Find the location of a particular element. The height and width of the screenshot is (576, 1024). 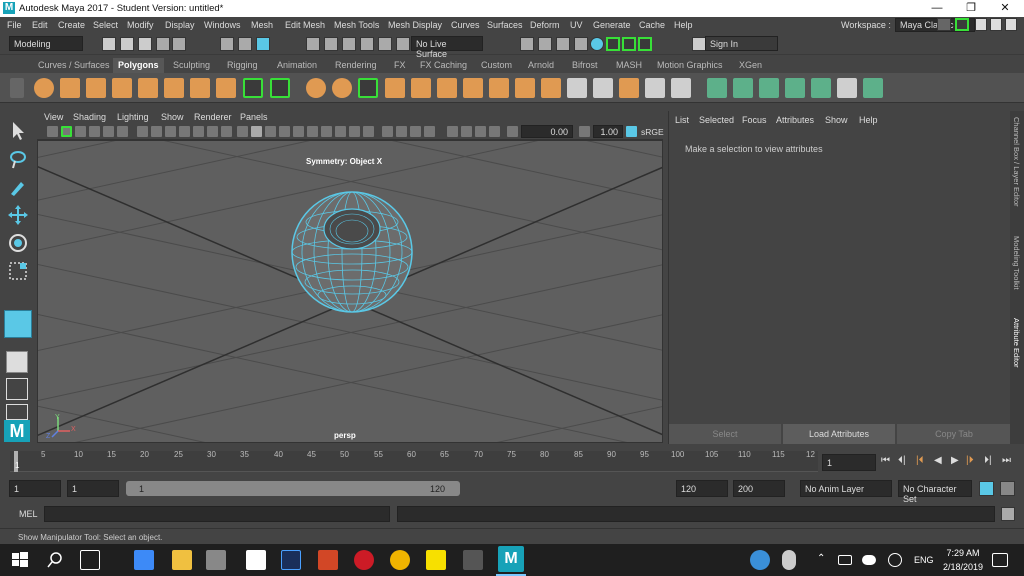

torus-mesh is located at coordinates (352, 252).